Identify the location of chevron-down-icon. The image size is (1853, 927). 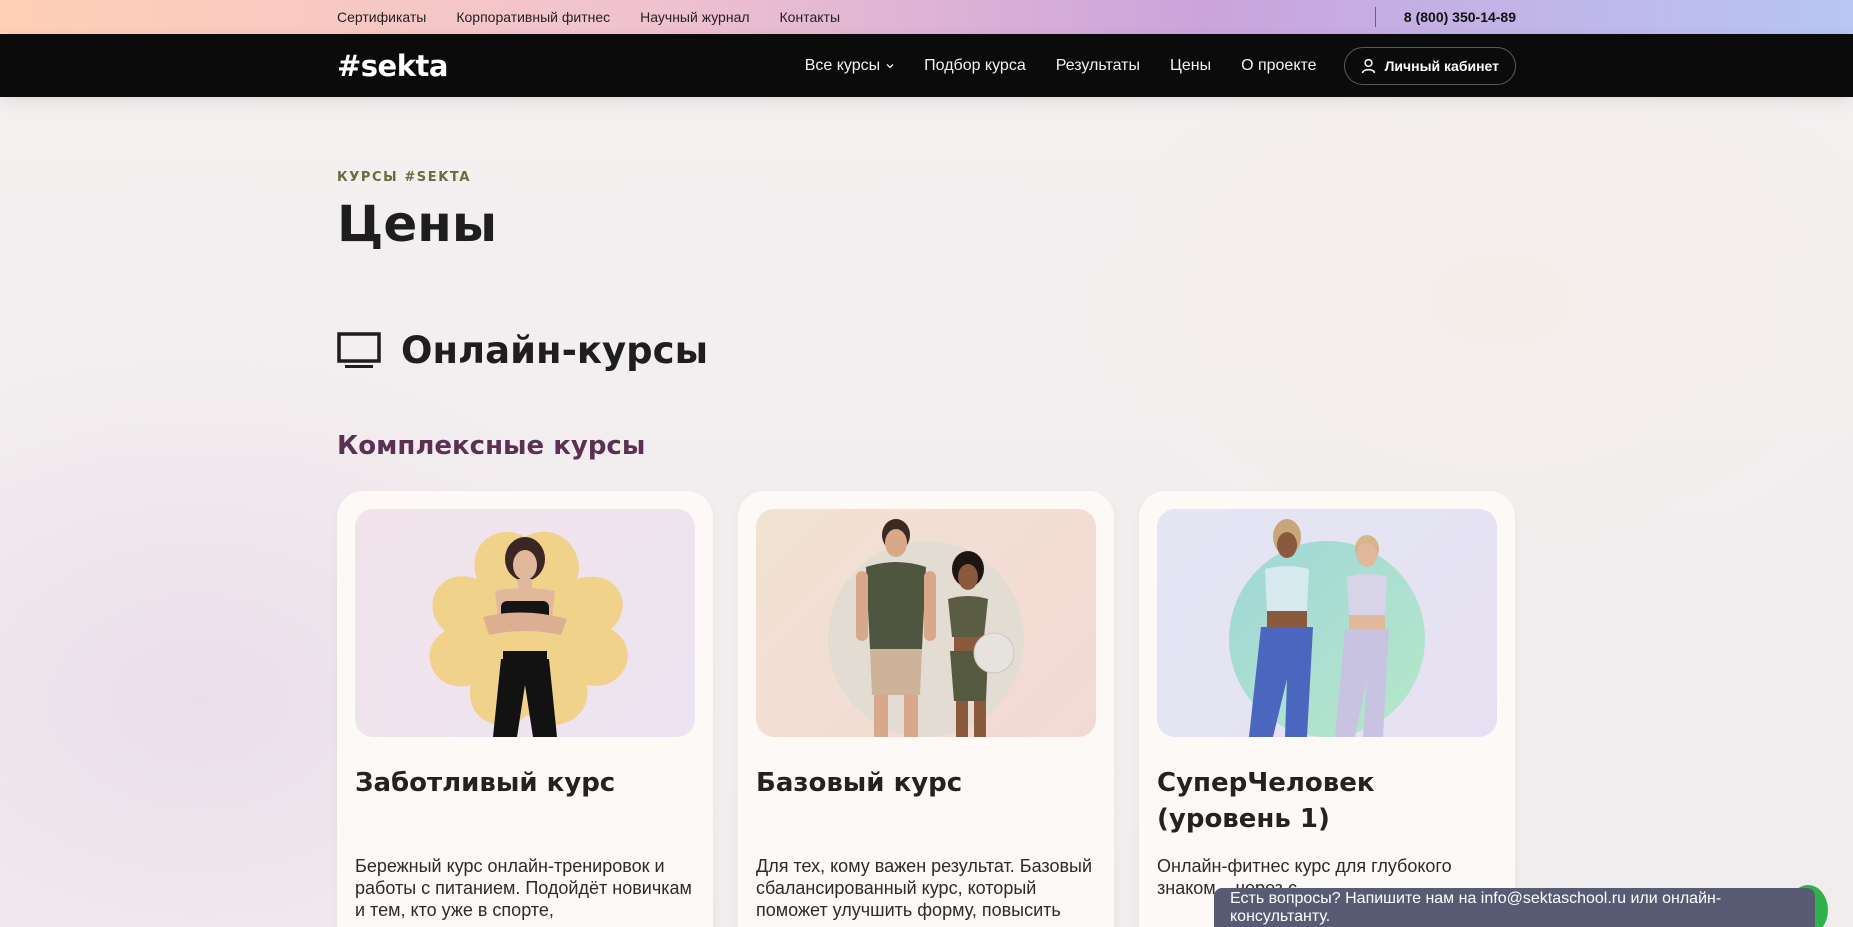
(890, 65).